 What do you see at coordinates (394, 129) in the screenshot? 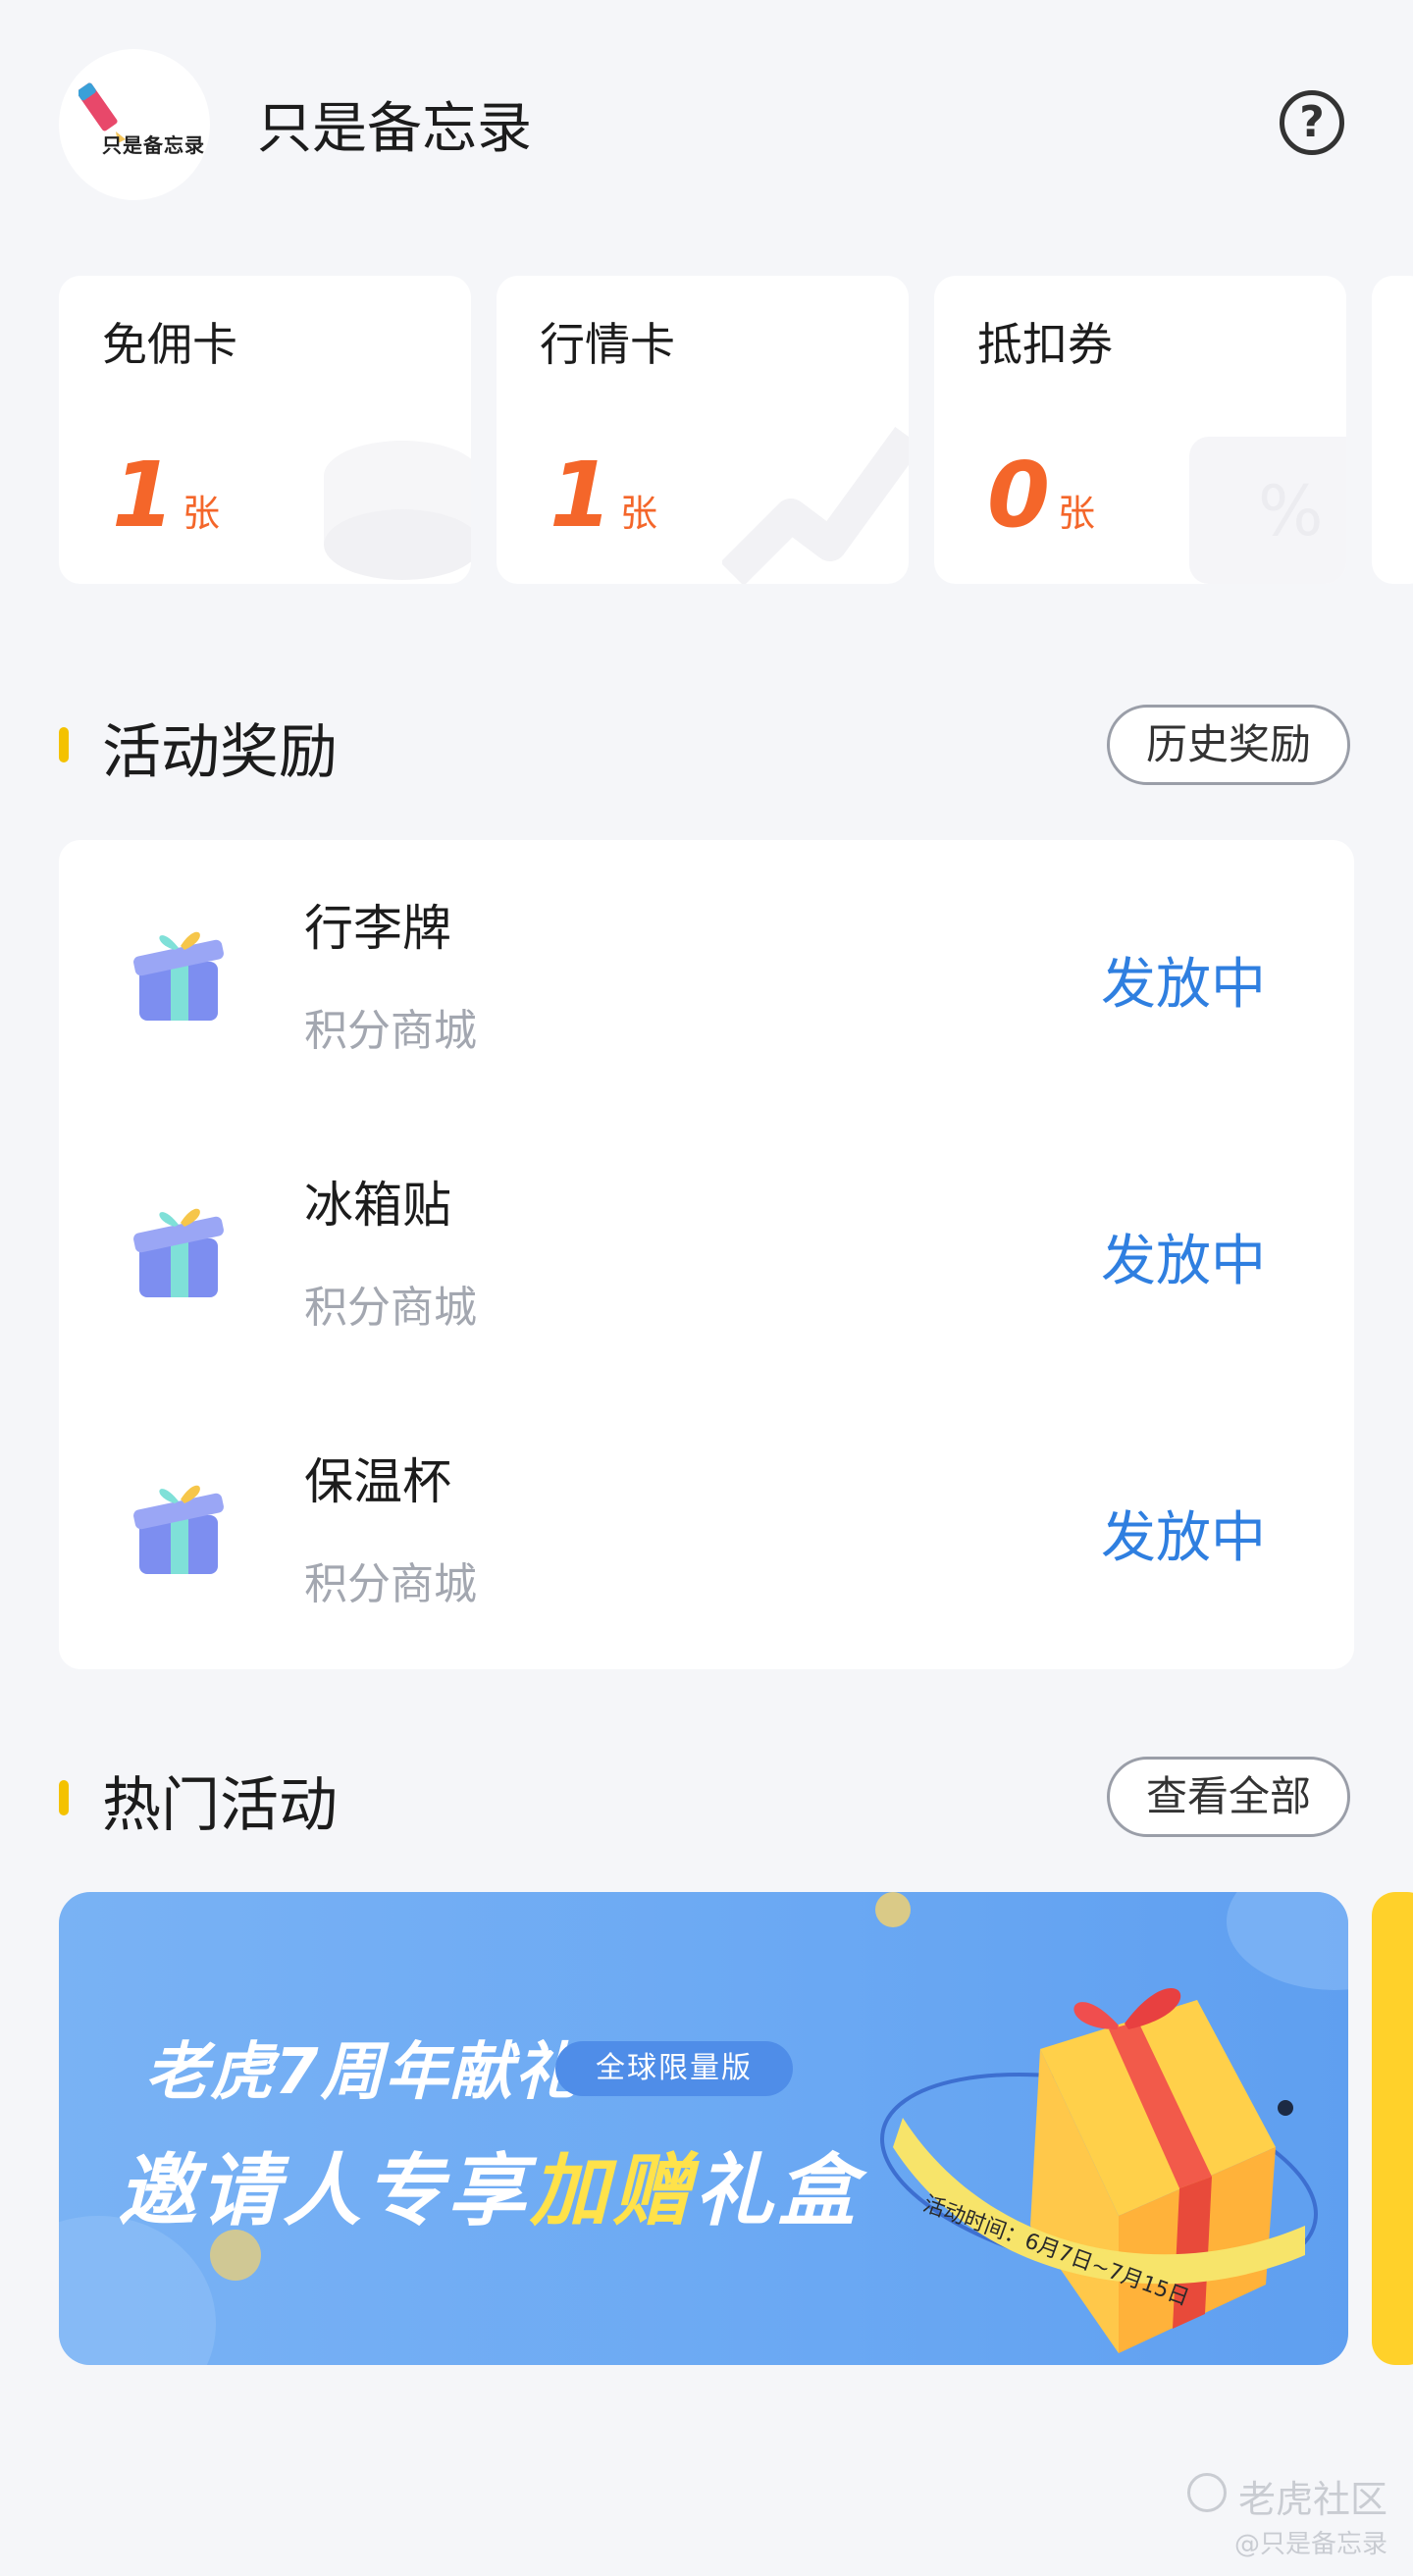
I see `username: 只是备忘录` at bounding box center [394, 129].